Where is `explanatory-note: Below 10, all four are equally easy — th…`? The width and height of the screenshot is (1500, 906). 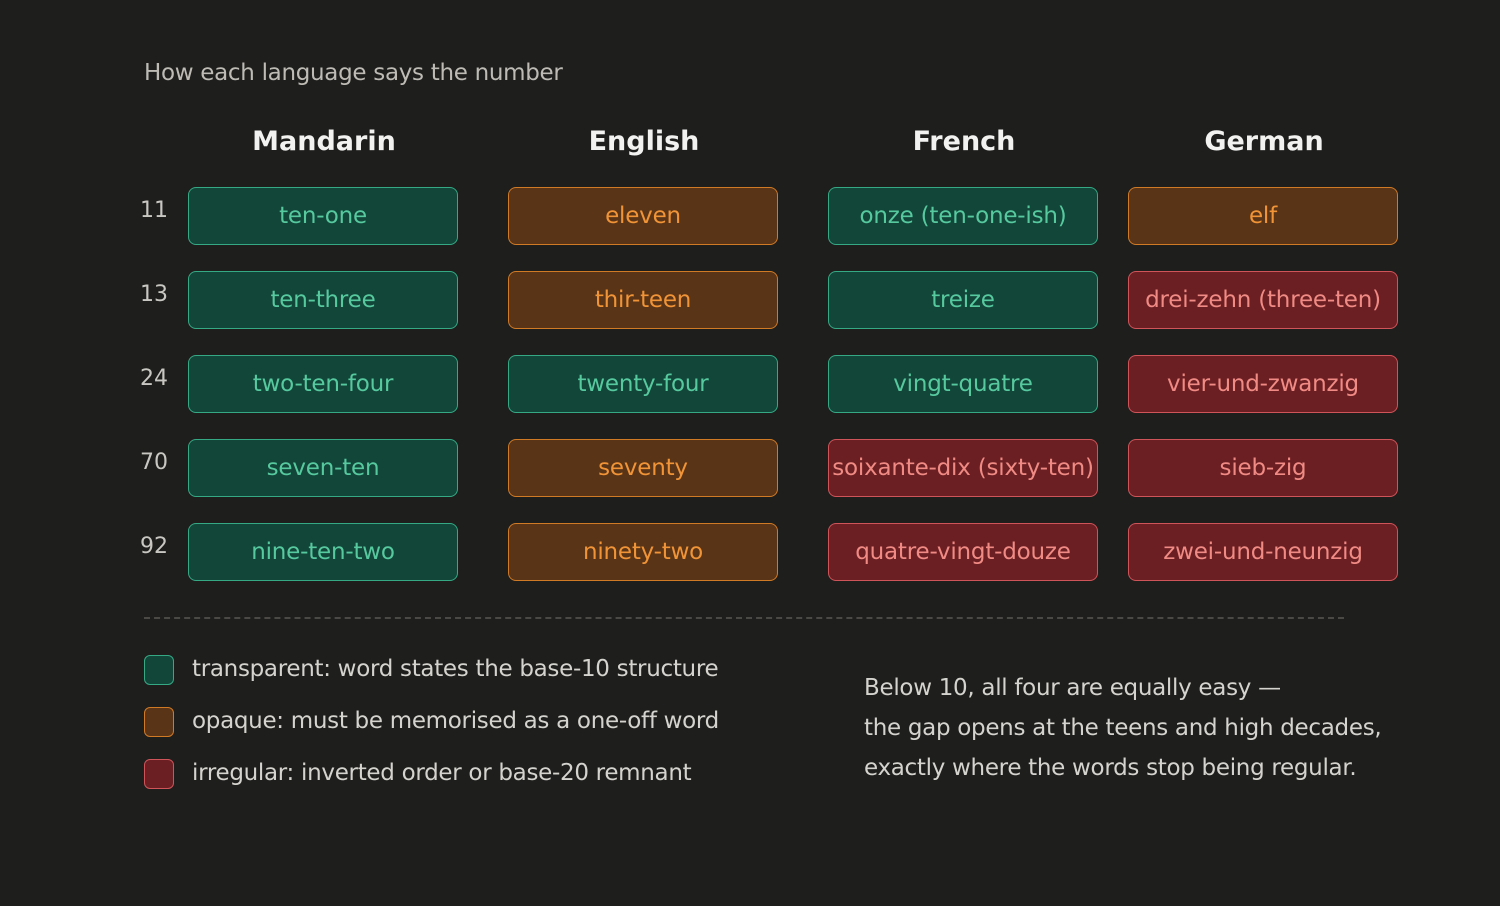
explanatory-note: Below 10, all four are equally easy — th… is located at coordinates (1144, 728).